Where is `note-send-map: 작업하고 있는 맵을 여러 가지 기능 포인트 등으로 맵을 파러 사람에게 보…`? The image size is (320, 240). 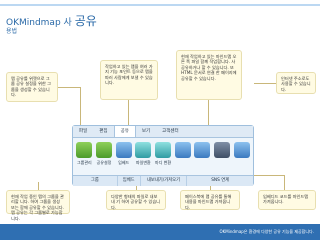 note-send-map: 작업하고 있는 맵을 여러 가지 기능 포인트 등으로 맵을 파러 사람에게 보… is located at coordinates (129, 80).